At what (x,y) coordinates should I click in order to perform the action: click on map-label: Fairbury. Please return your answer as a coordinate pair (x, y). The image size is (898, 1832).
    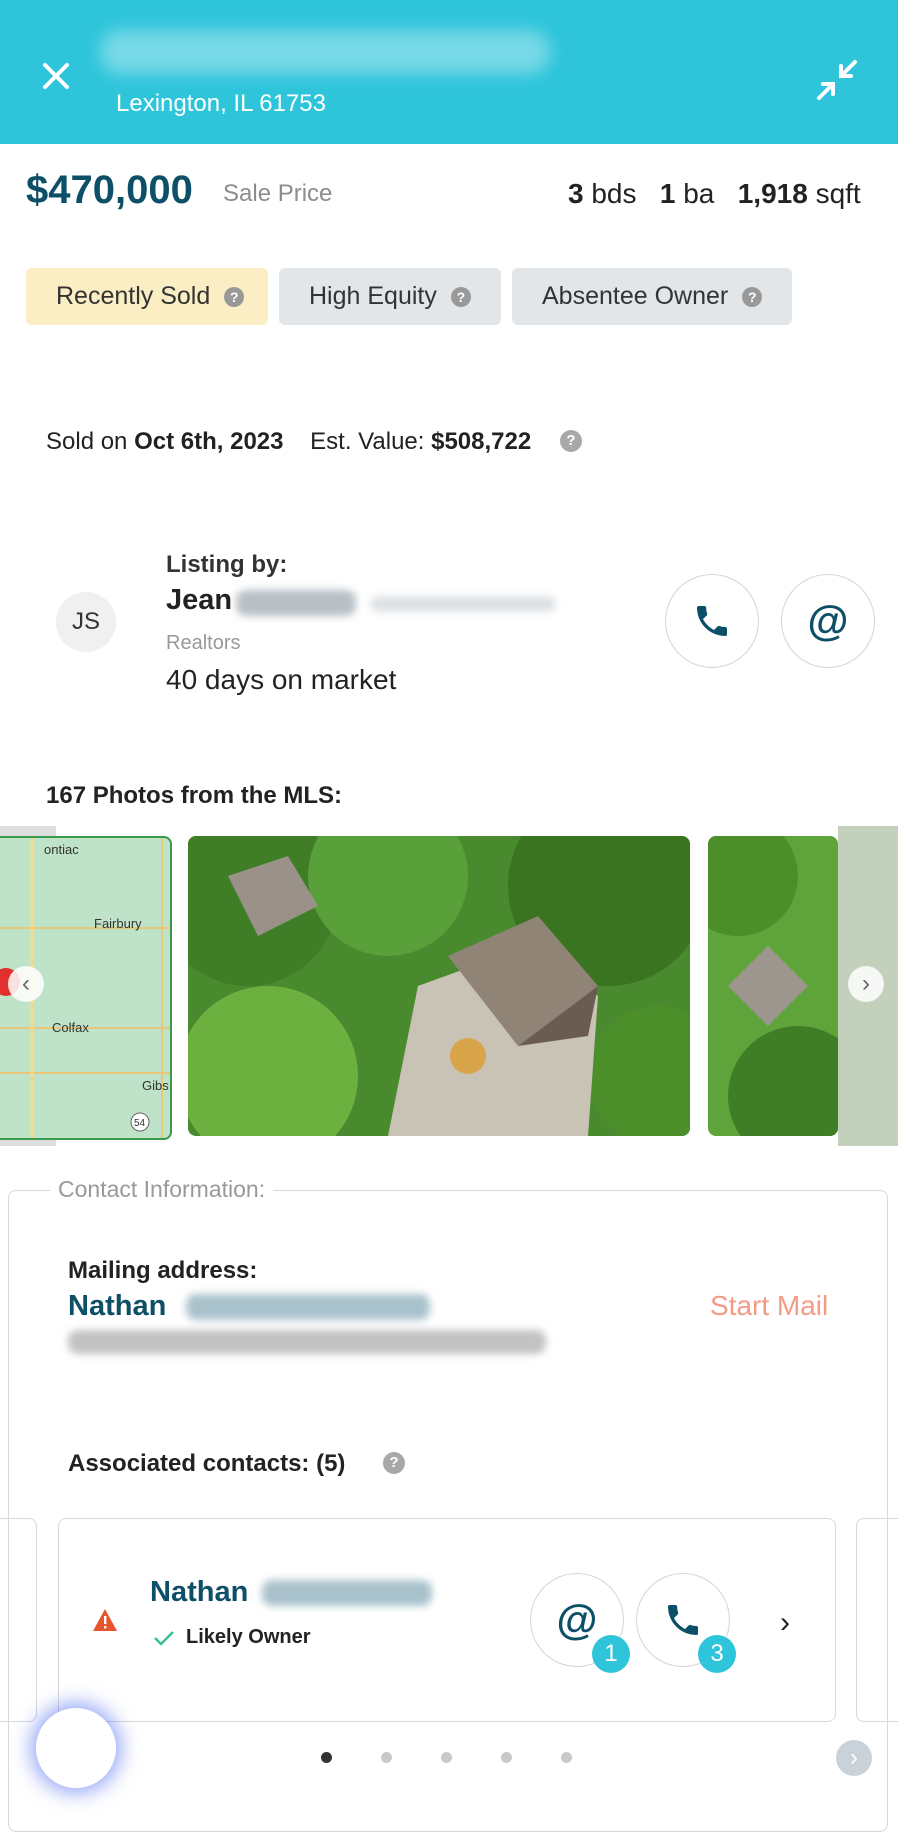
    Looking at the image, I should click on (118, 923).